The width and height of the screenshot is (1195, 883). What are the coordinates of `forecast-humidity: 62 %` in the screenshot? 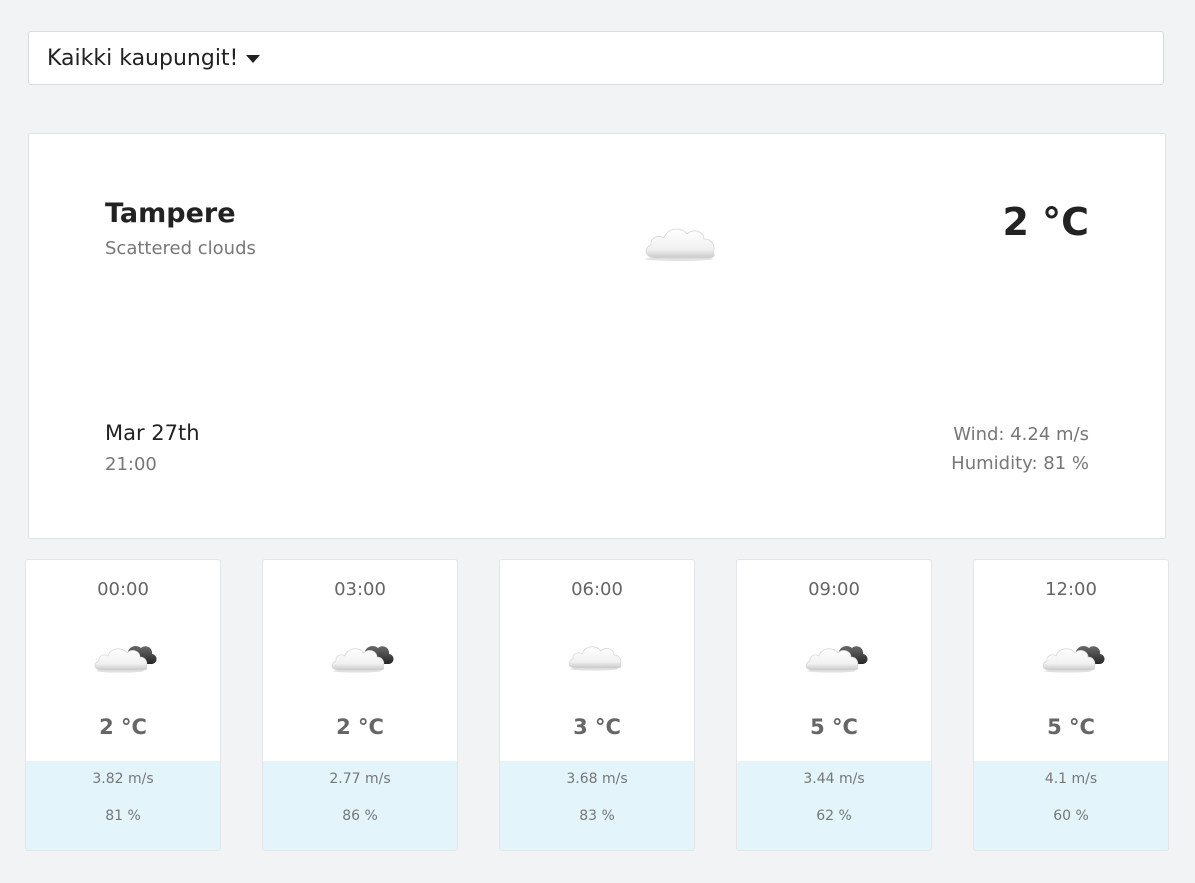 It's located at (834, 816).